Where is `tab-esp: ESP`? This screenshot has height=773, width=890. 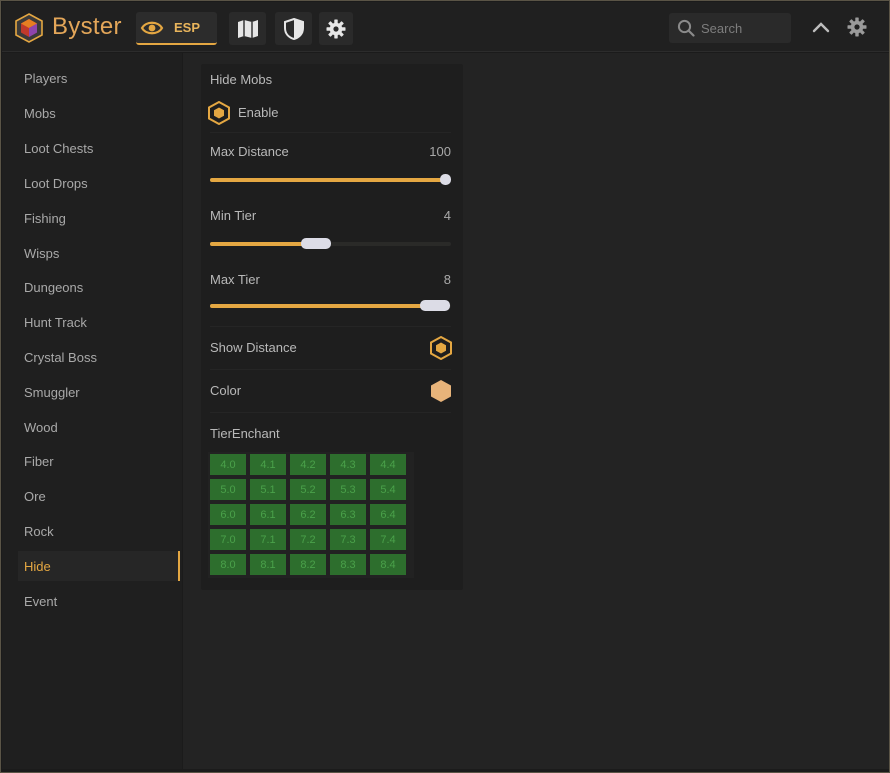
tab-esp: ESP is located at coordinates (176, 28).